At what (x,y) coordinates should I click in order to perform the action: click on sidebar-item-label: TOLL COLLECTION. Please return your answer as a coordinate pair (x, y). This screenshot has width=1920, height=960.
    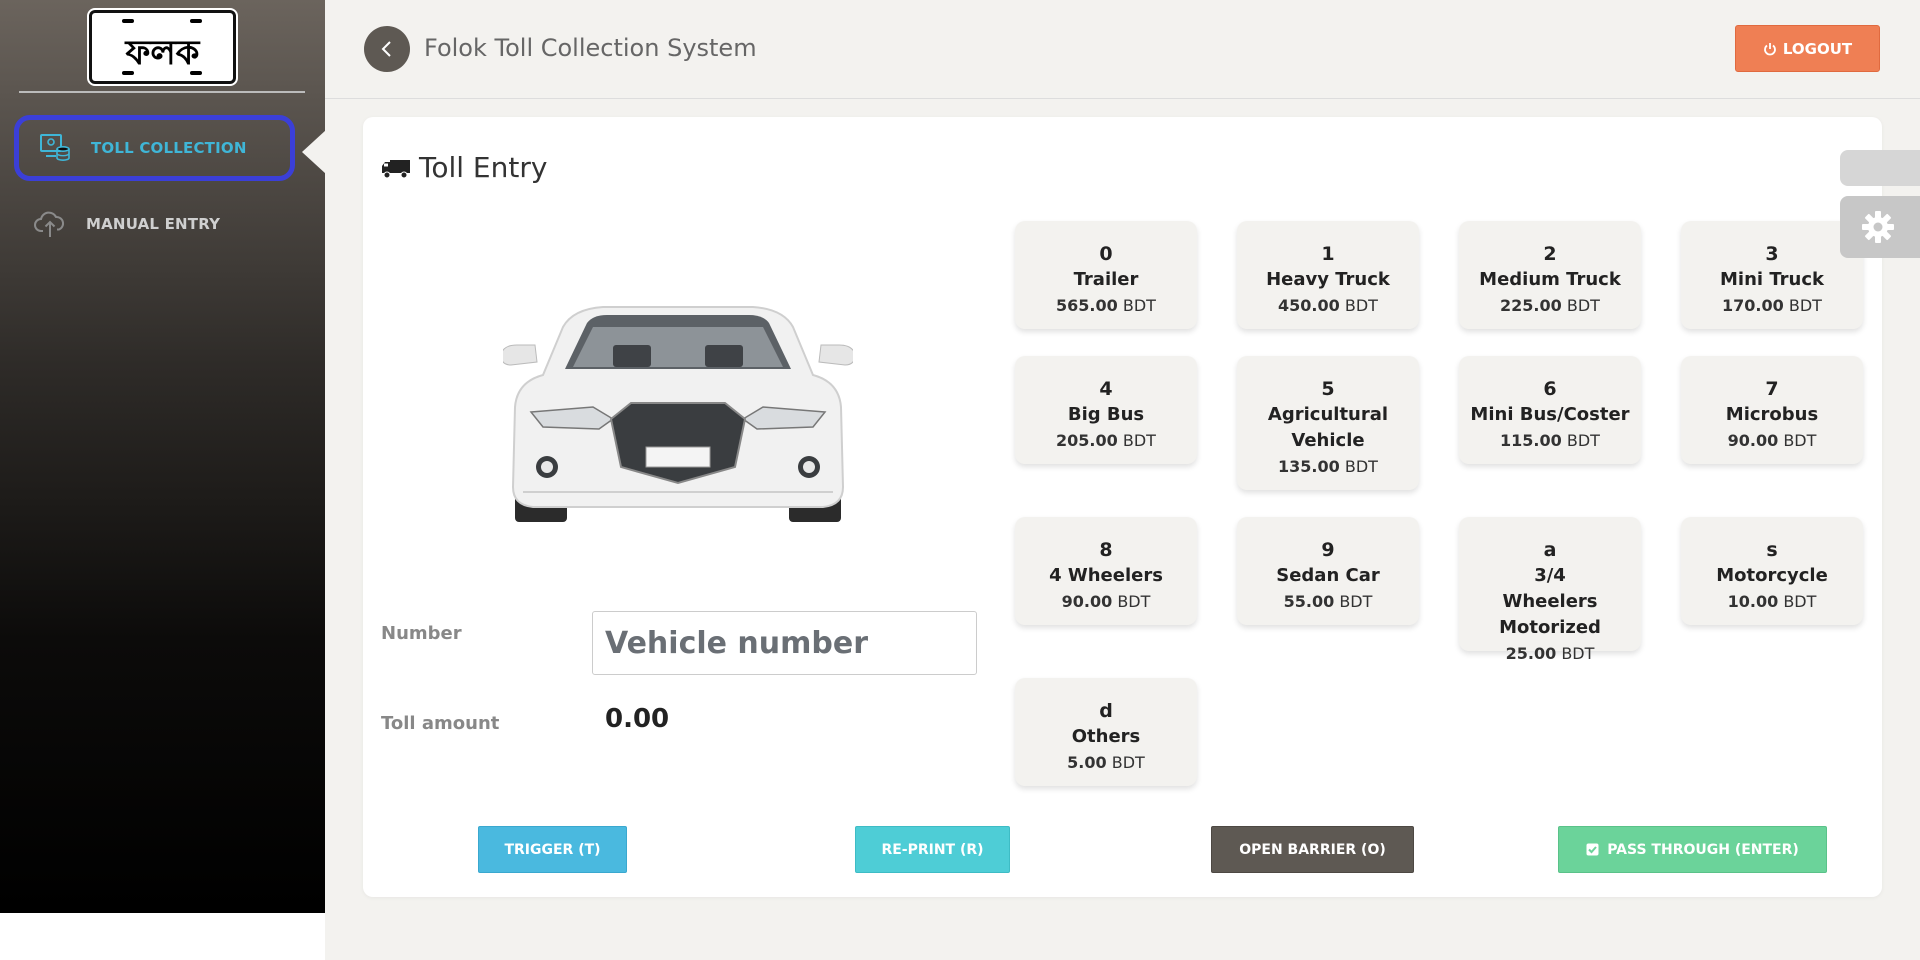
    Looking at the image, I should click on (169, 148).